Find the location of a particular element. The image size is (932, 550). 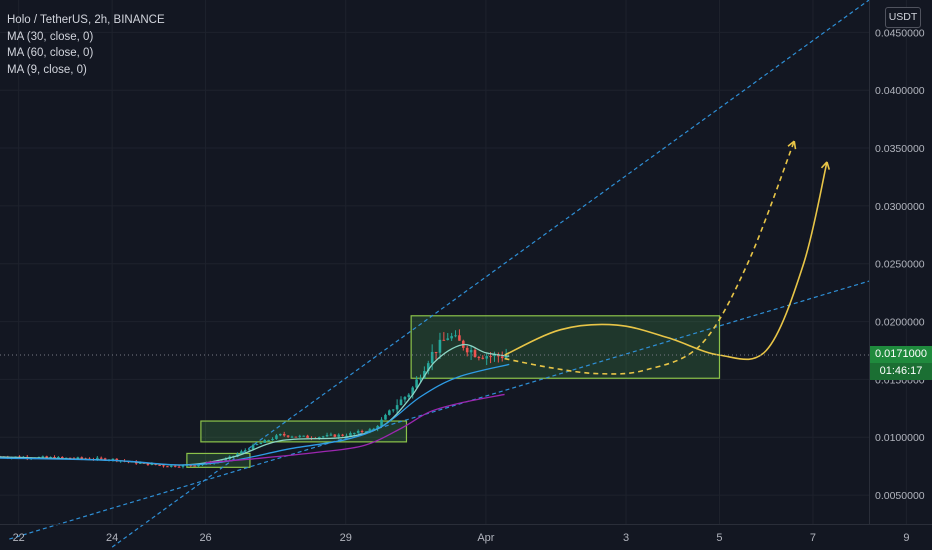

y-tick-label-5: 0.0300000 is located at coordinates (900, 207).